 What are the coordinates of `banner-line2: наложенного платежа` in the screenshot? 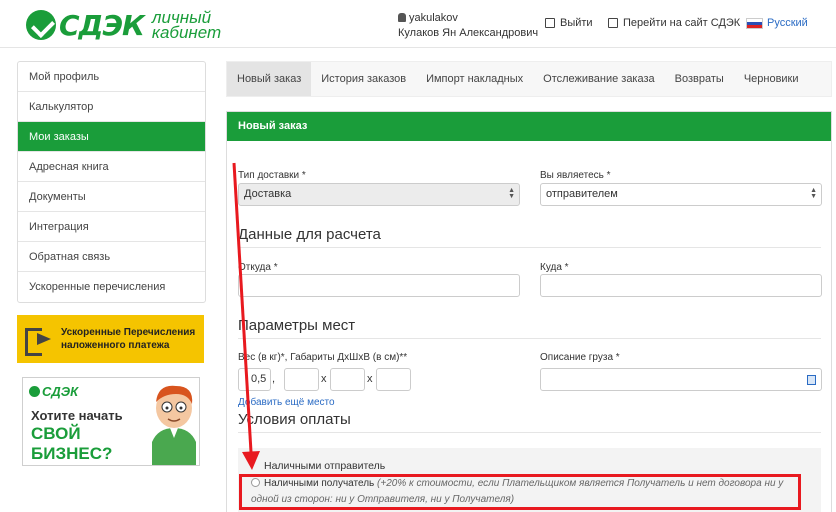 It's located at (115, 345).